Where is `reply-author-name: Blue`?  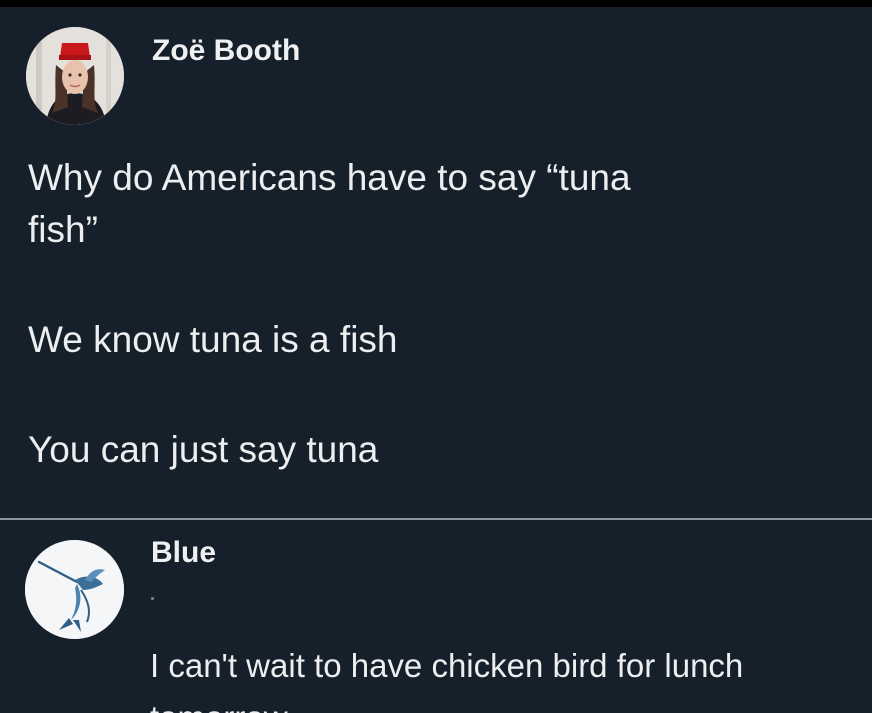 reply-author-name: Blue is located at coordinates (183, 553).